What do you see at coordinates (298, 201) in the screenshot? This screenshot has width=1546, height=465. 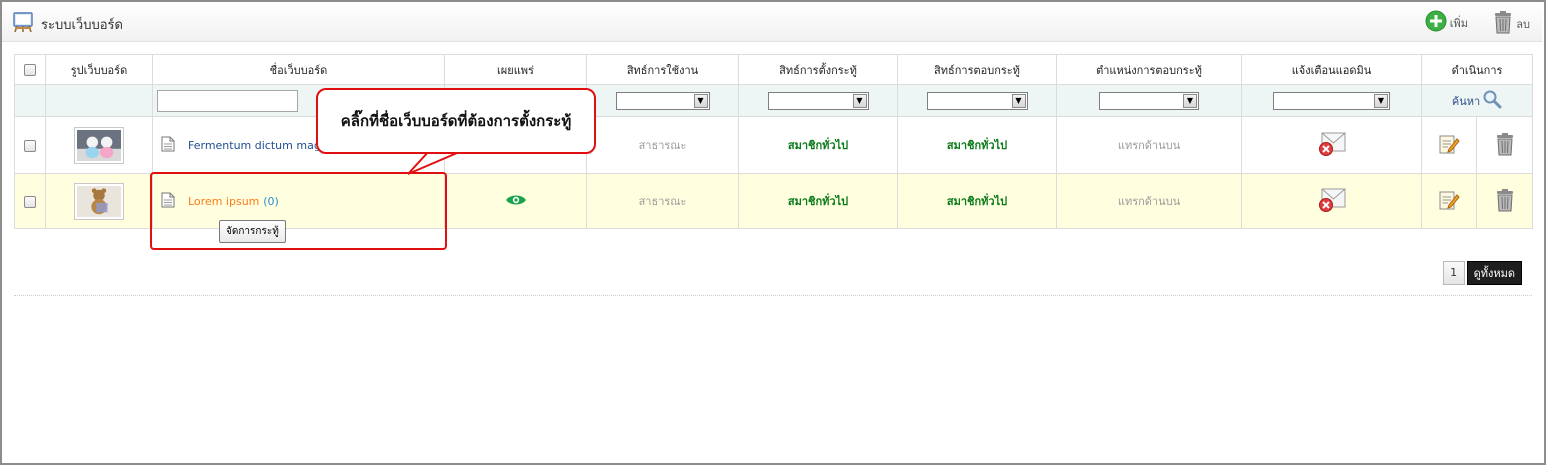 I see `name-cell: Lorem ipsum (0)` at bounding box center [298, 201].